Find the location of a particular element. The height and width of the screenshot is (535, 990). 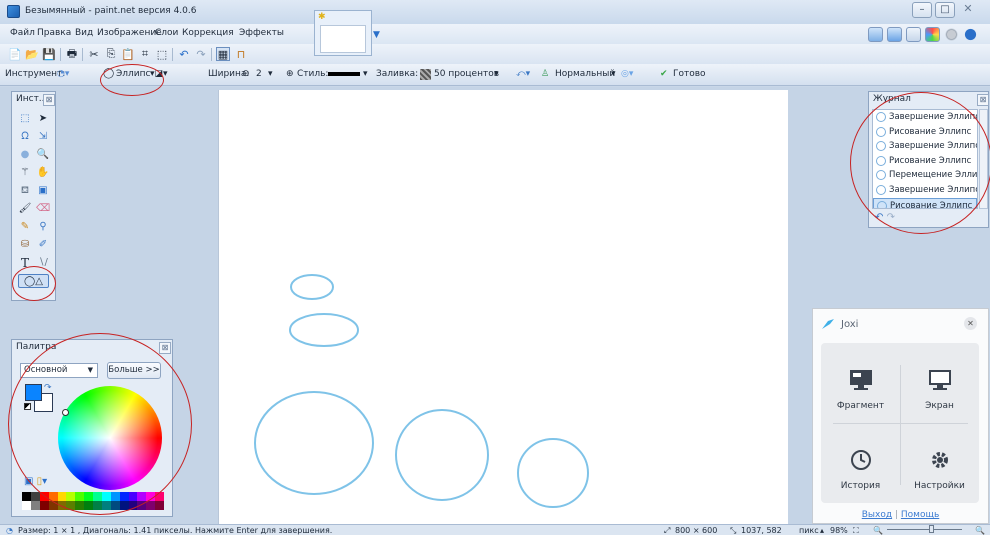

clone-stamp-icon: ⛁ is located at coordinates (25, 245).